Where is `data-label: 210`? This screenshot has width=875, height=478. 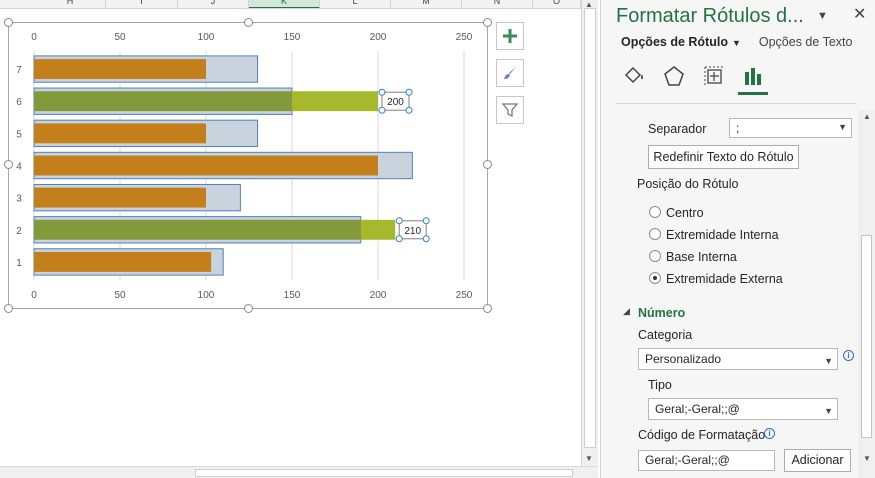
data-label: 210 is located at coordinates (412, 231).